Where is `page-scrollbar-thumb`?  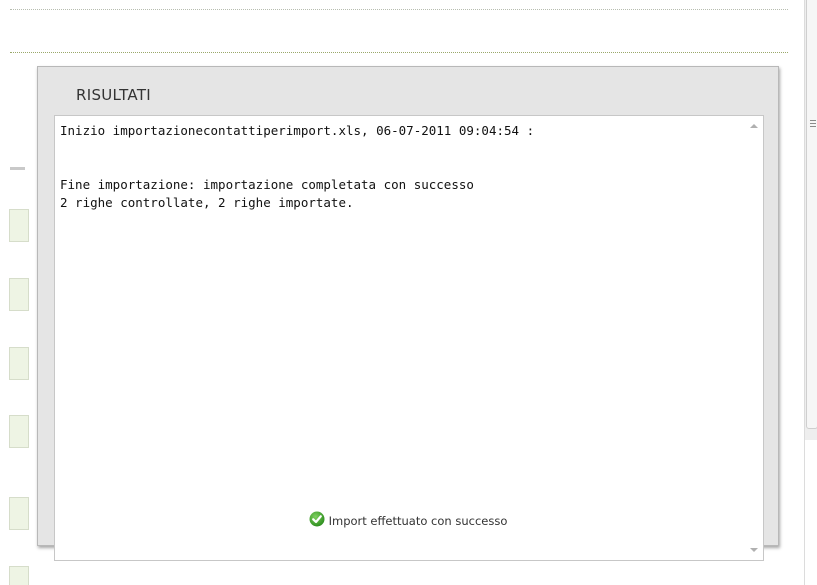 page-scrollbar-thumb is located at coordinates (811, 214).